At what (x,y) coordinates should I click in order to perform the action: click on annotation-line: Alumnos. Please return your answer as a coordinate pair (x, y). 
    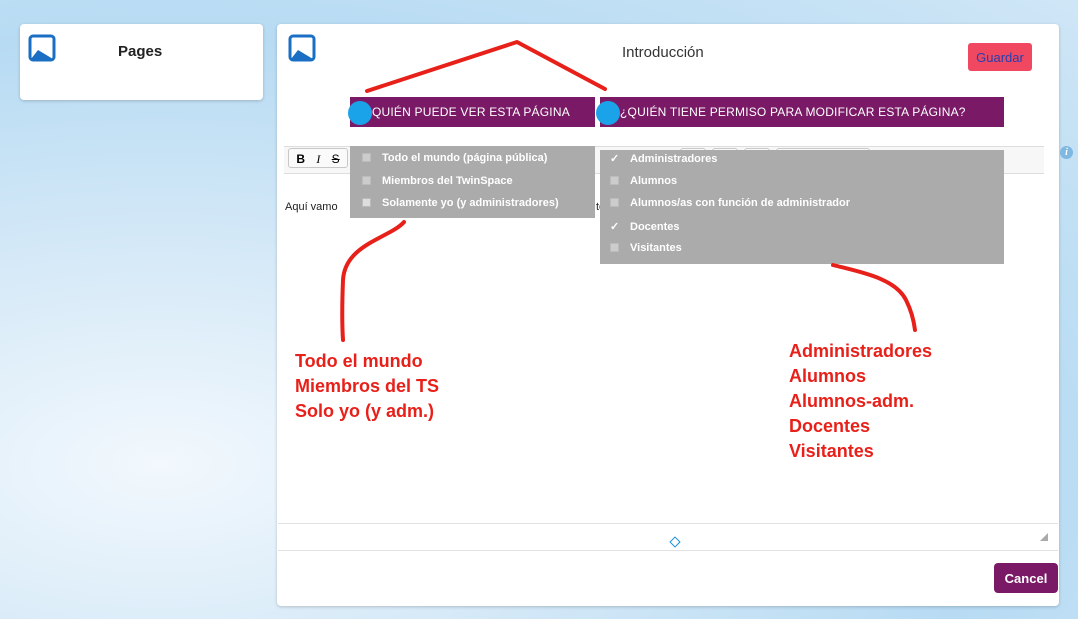
    Looking at the image, I should click on (828, 376).